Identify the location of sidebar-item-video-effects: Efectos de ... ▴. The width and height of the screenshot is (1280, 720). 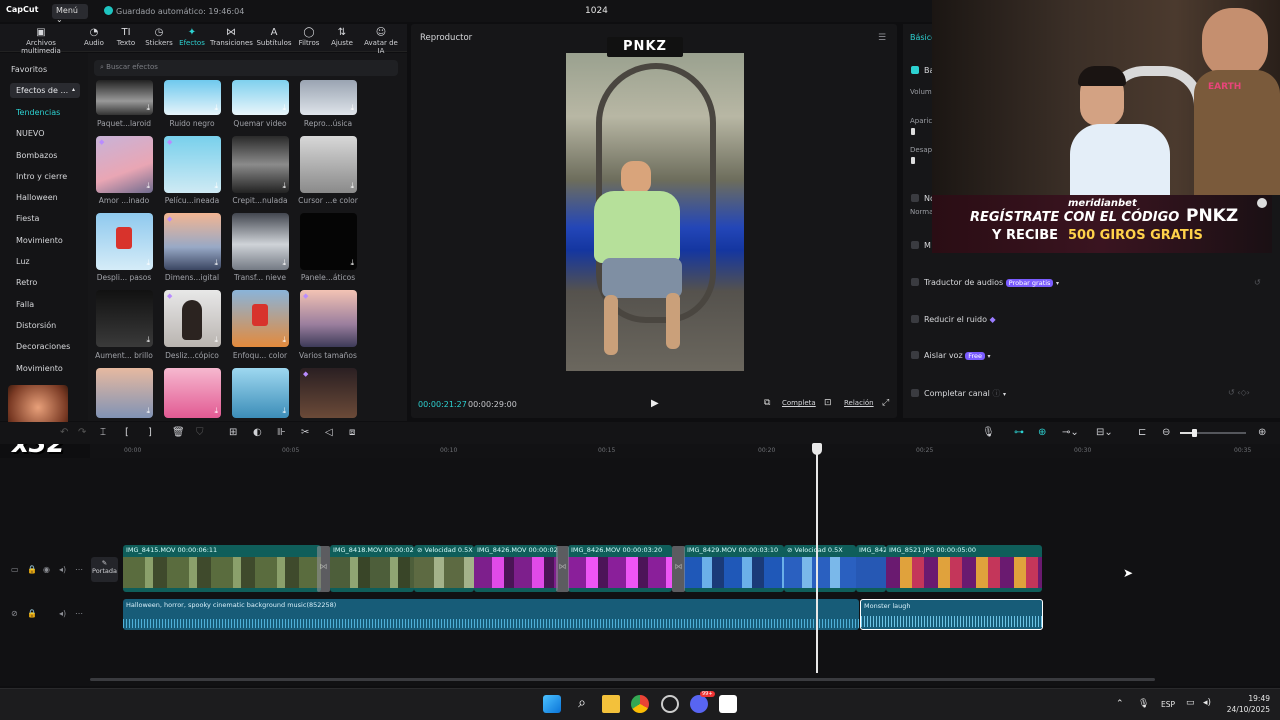
(45, 90).